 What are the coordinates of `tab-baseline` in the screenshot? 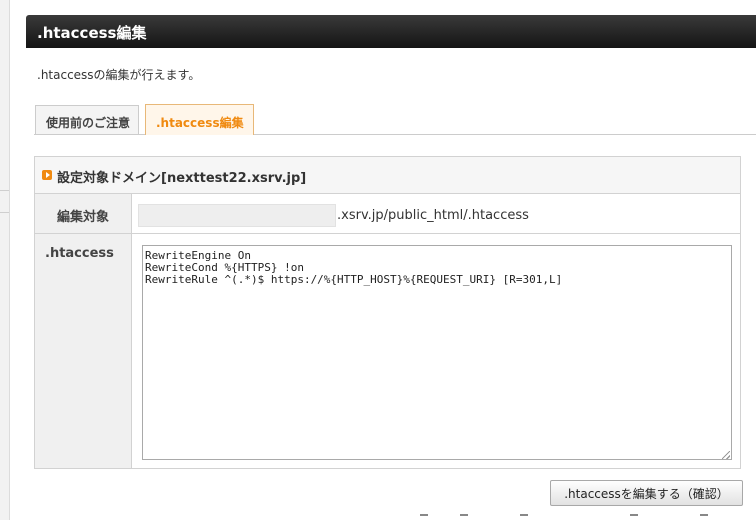 It's located at (395, 134).